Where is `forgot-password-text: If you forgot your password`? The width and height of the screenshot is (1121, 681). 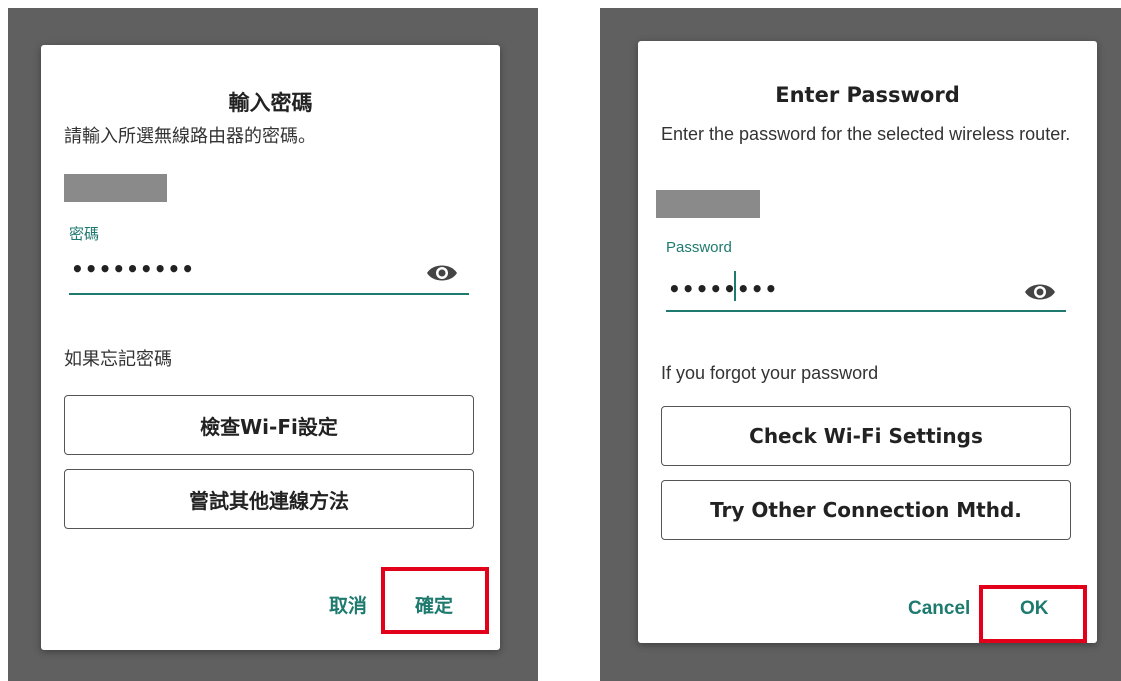 forgot-password-text: If you forgot your password is located at coordinates (770, 373).